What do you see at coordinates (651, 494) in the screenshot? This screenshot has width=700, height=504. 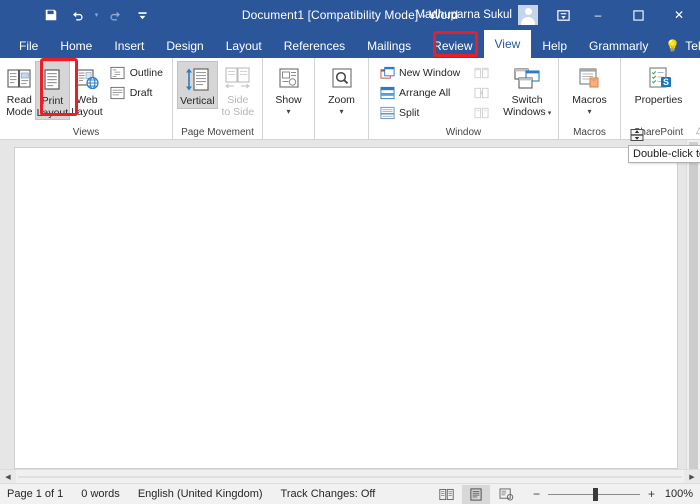 I see `zoom-in-button: +` at bounding box center [651, 494].